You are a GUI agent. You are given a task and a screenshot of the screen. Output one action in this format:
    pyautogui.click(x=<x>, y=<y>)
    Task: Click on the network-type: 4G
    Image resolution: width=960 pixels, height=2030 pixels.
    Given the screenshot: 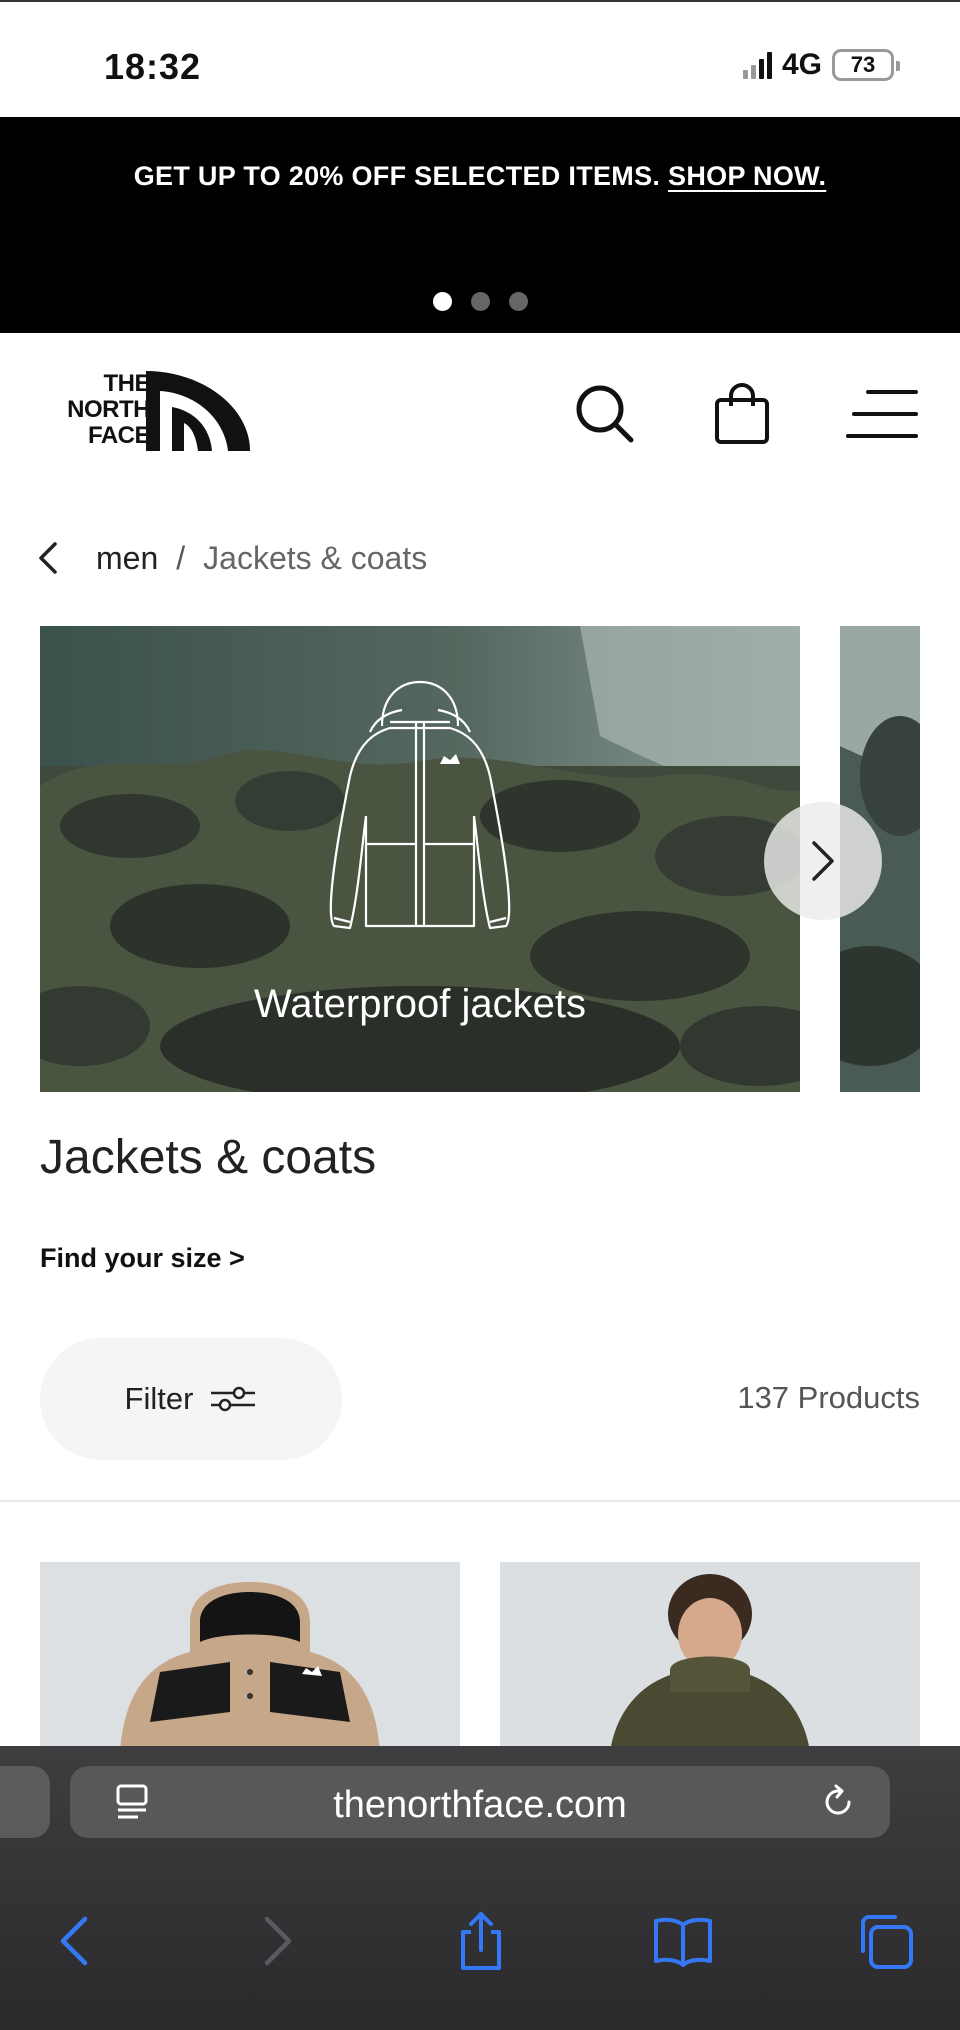 What is the action you would take?
    pyautogui.click(x=801, y=64)
    